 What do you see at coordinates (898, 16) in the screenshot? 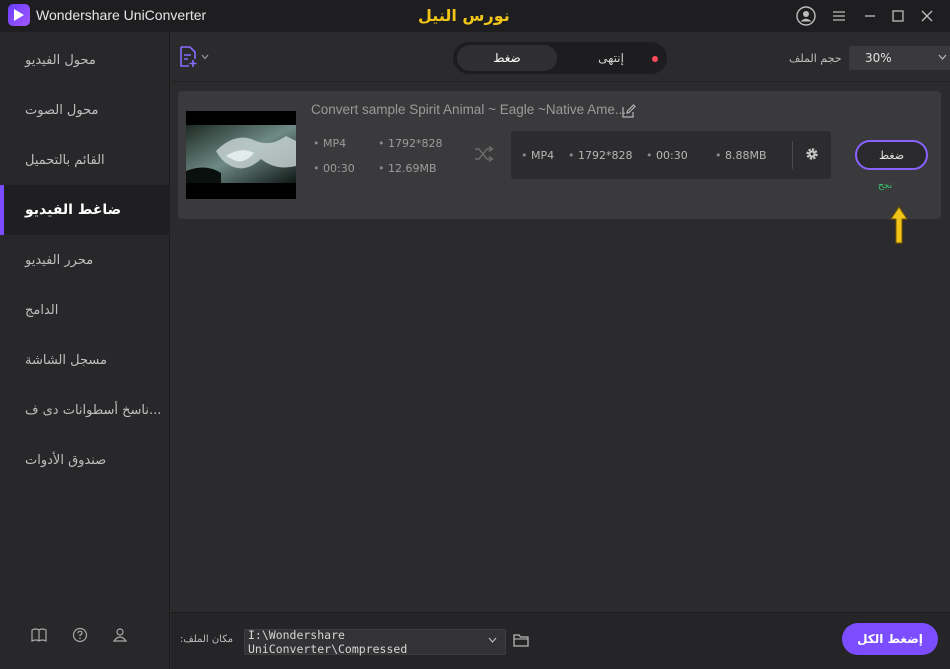
I see `maximize-icon` at bounding box center [898, 16].